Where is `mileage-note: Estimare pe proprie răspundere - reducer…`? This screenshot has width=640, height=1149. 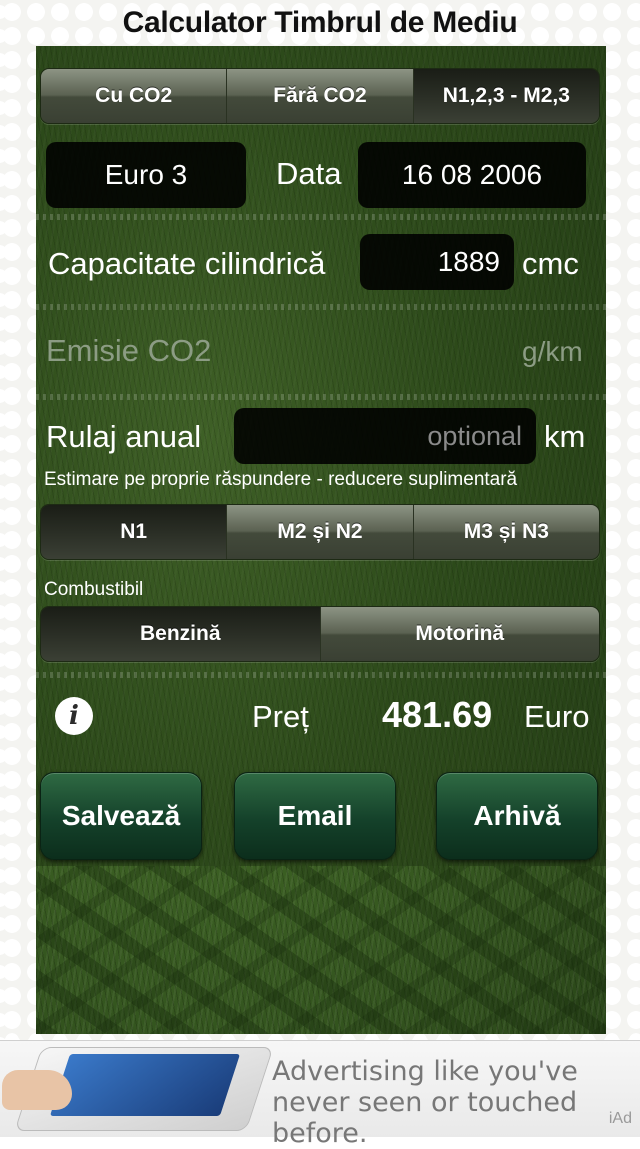
mileage-note: Estimare pe proprie răspundere - reducer… is located at coordinates (281, 479).